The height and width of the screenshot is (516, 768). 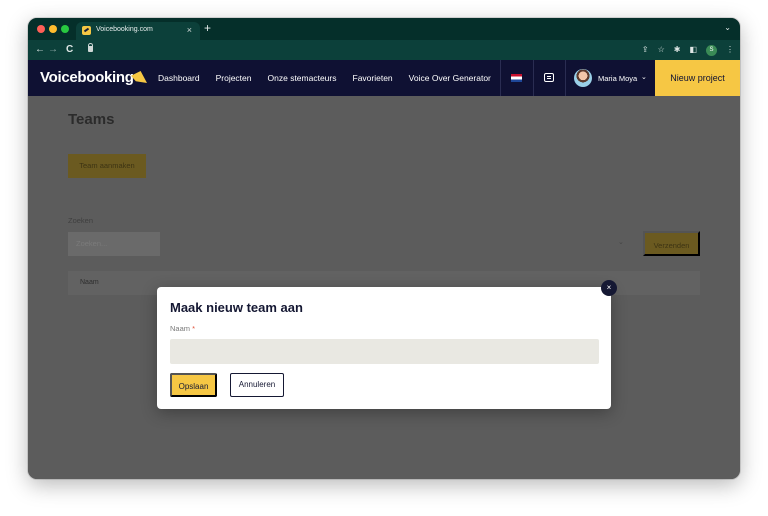 What do you see at coordinates (86, 30) in the screenshot?
I see `favicon-icon` at bounding box center [86, 30].